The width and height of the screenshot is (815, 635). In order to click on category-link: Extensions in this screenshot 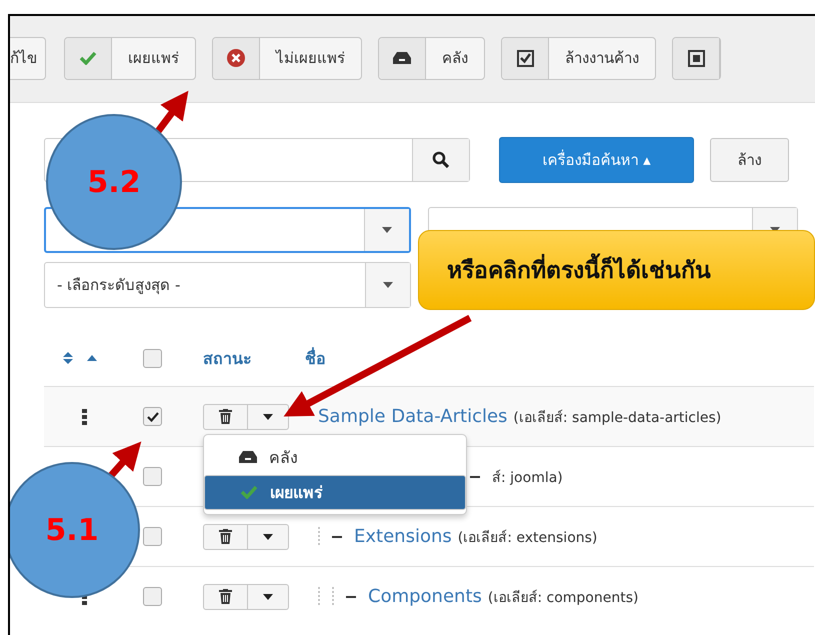, I will do `click(403, 536)`.